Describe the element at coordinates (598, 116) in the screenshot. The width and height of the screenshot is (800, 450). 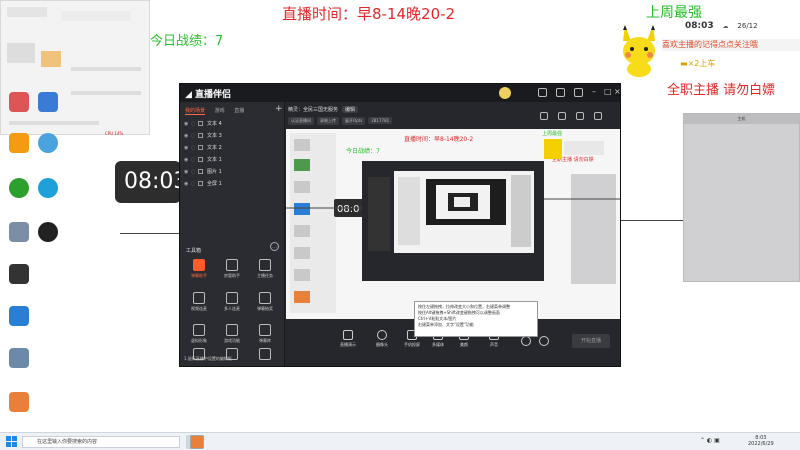
I see `menu-icon` at that location.